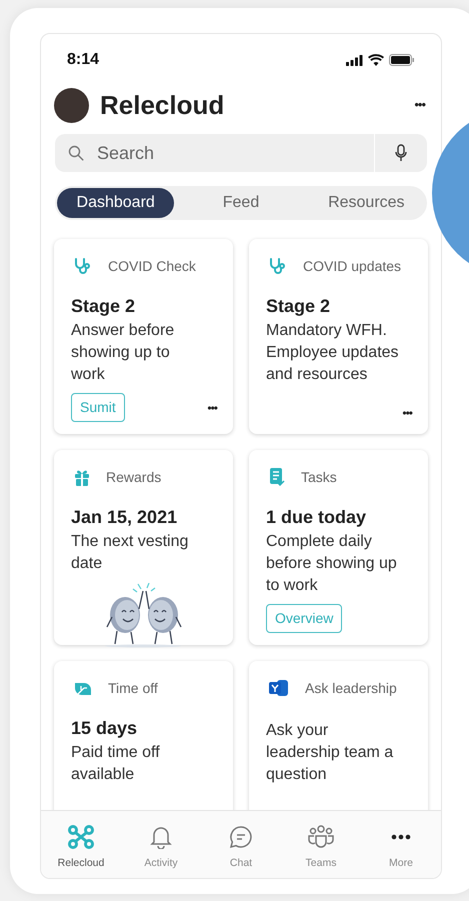 The image size is (469, 901). I want to click on dashboard-card: Ask leadership Ask your leadership team a question, so click(338, 735).